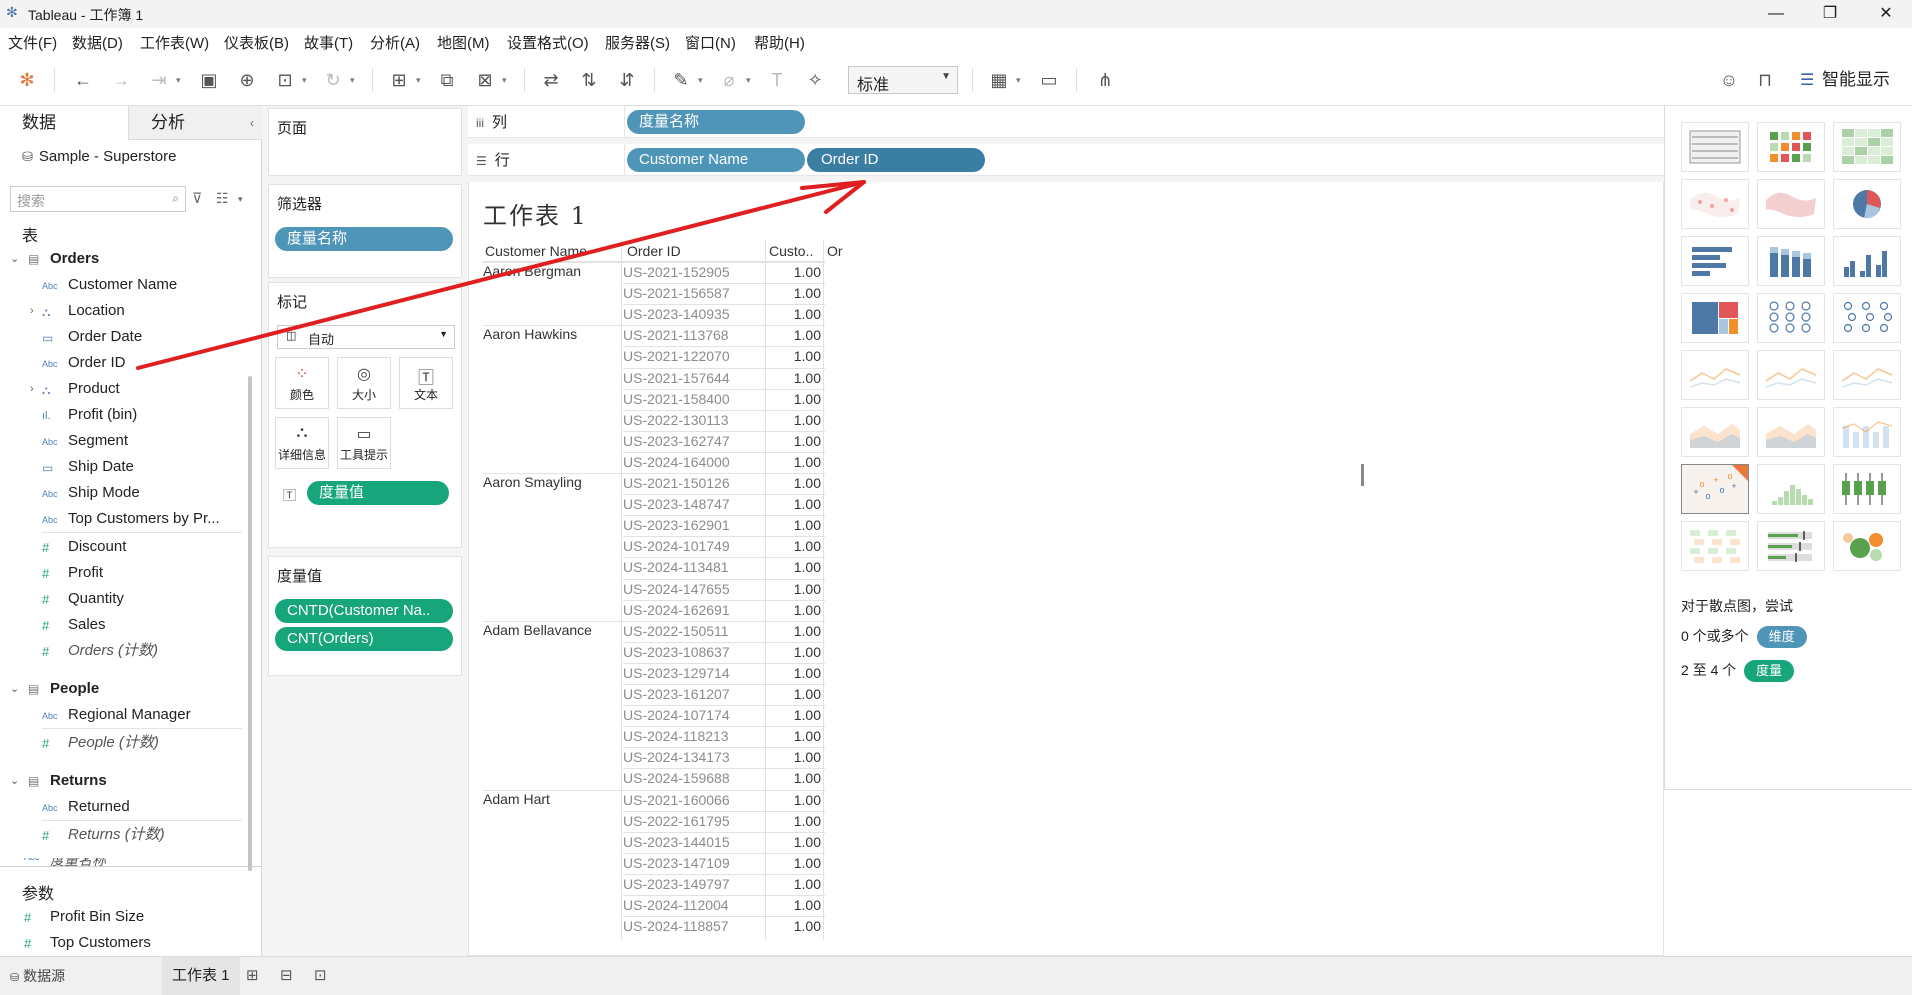 This screenshot has width=1912, height=995. What do you see at coordinates (627, 80) in the screenshot?
I see `sort-descending-icon: ⇵` at bounding box center [627, 80].